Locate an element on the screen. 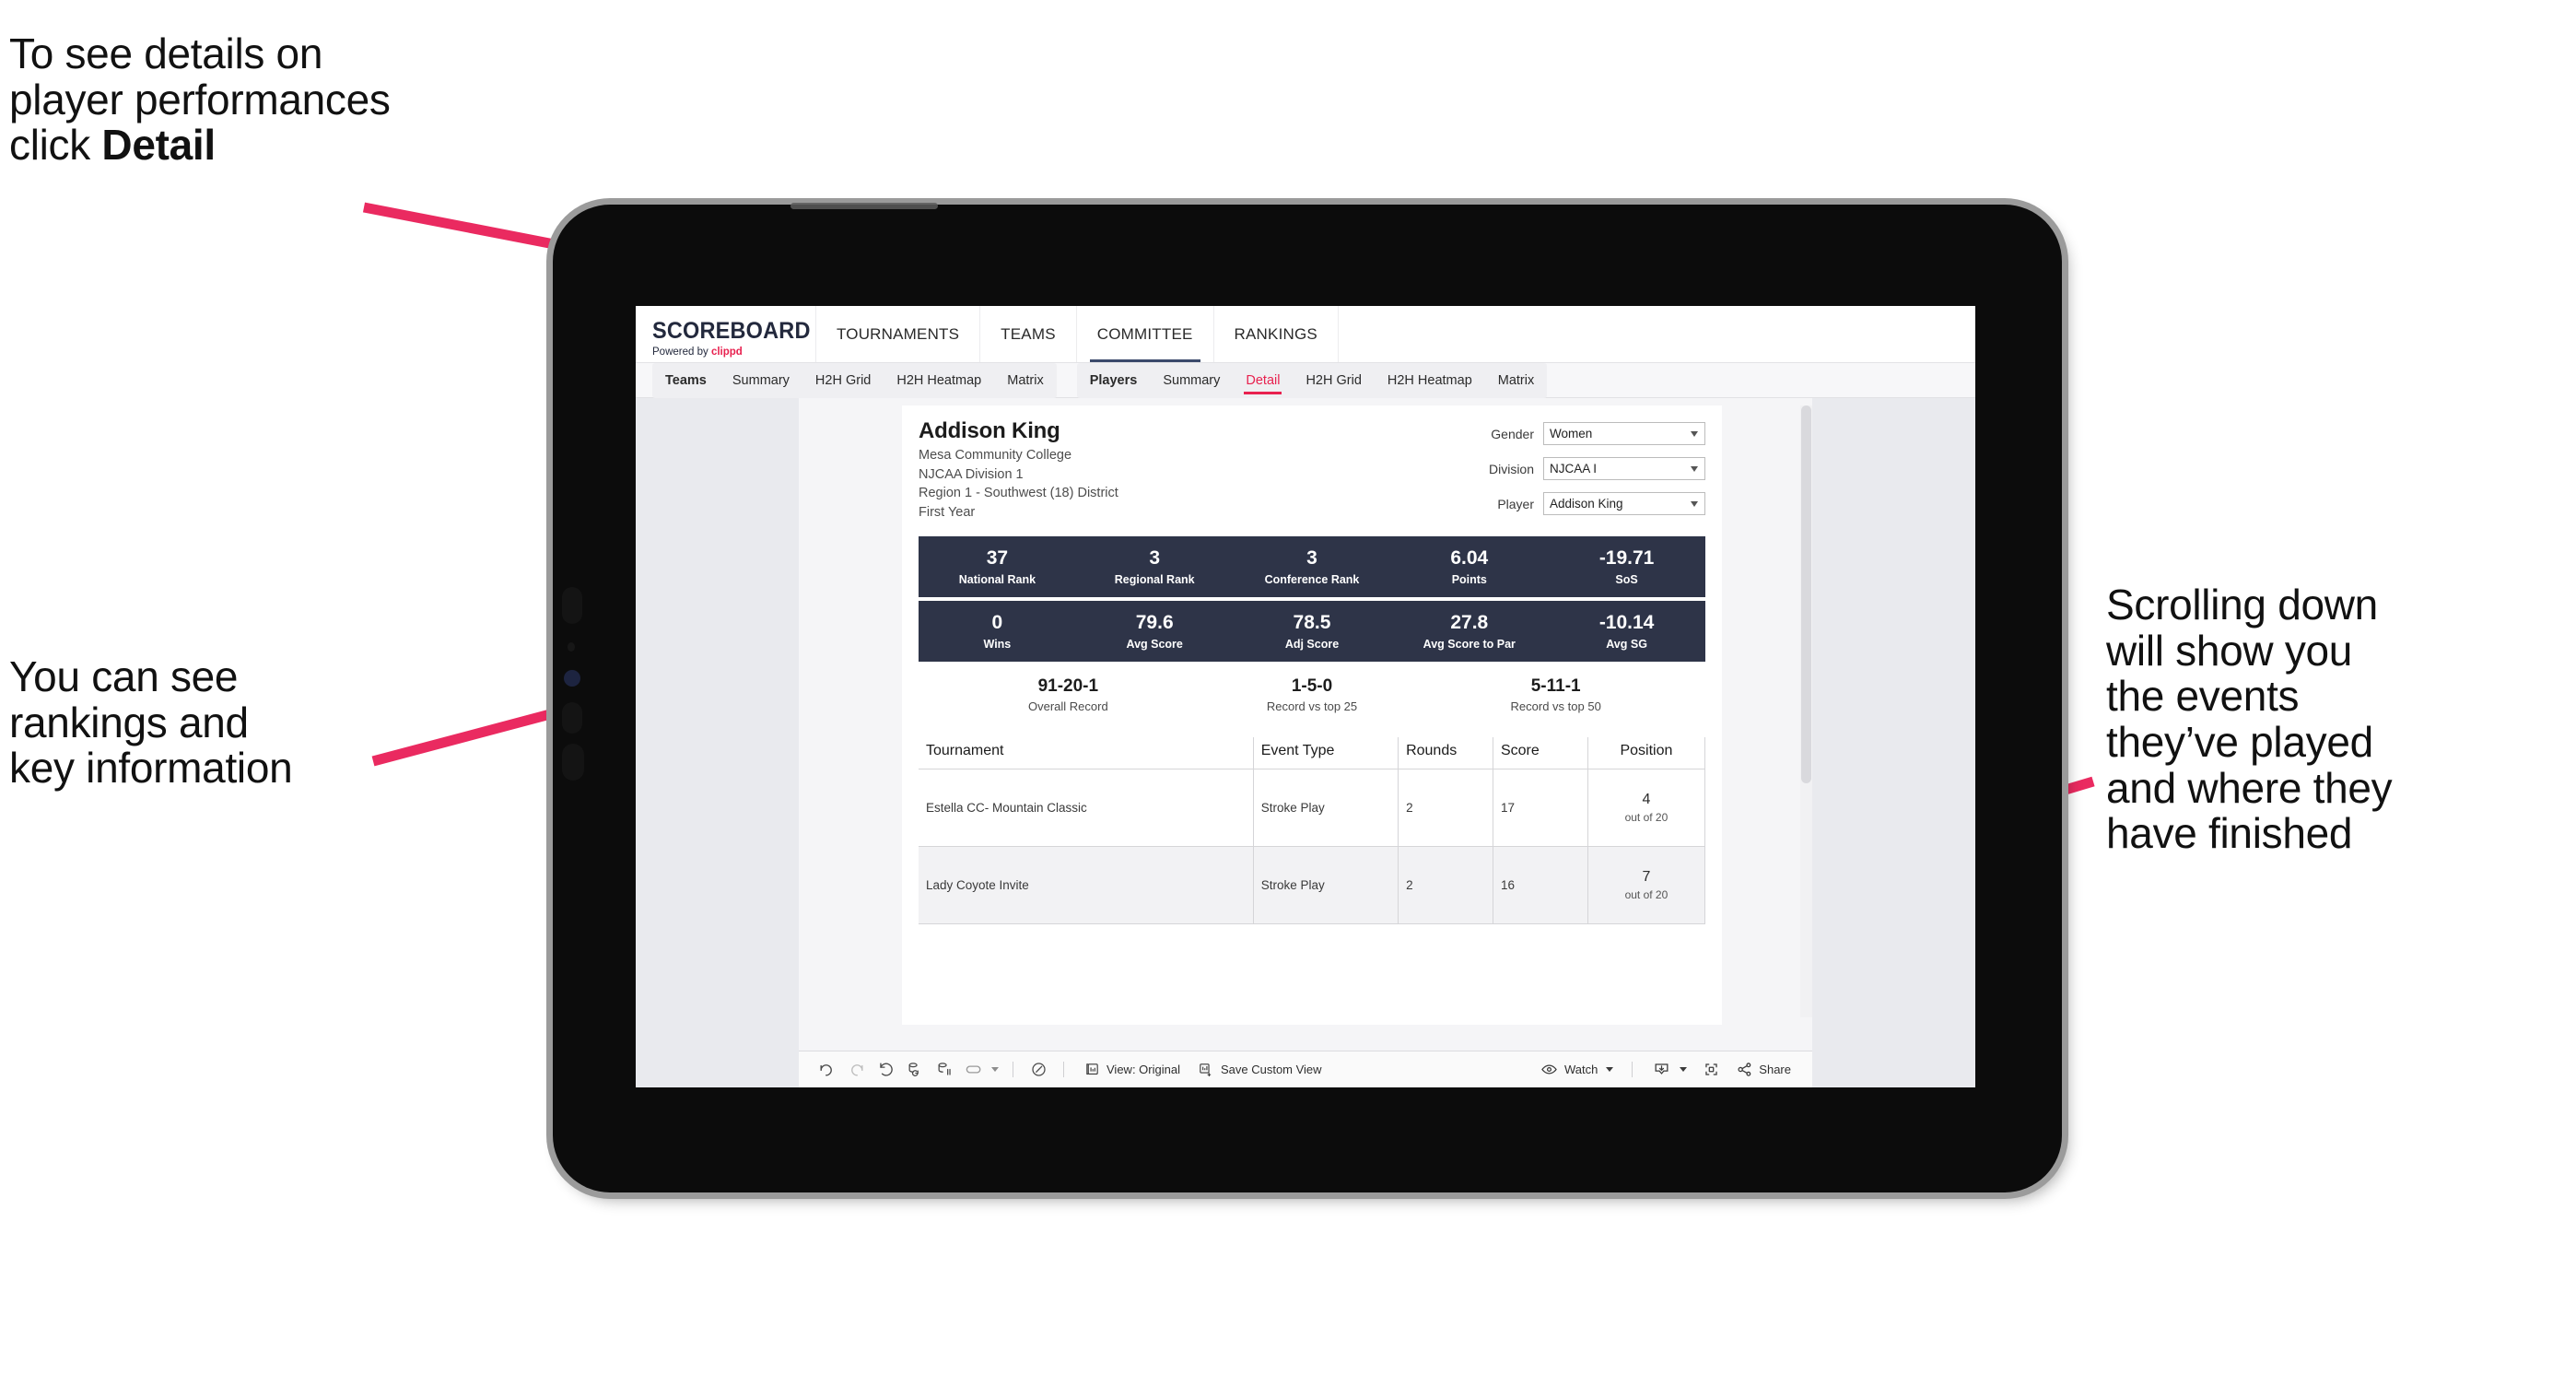  stat-national-rank: 37 National Rank is located at coordinates (997, 566).